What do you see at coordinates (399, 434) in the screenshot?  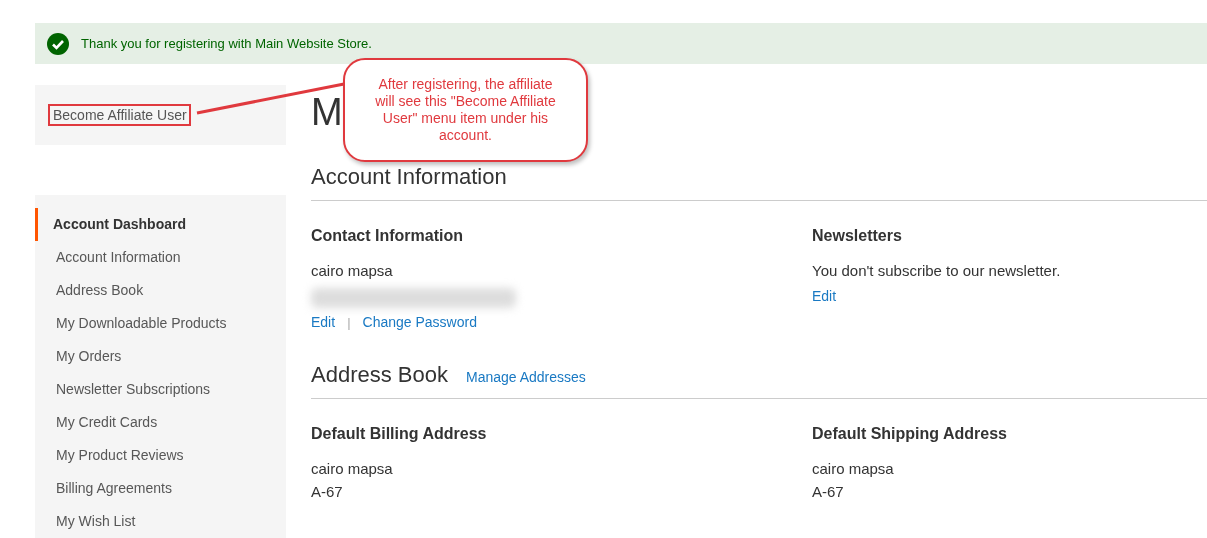 I see `box-title: Default Billing Address` at bounding box center [399, 434].